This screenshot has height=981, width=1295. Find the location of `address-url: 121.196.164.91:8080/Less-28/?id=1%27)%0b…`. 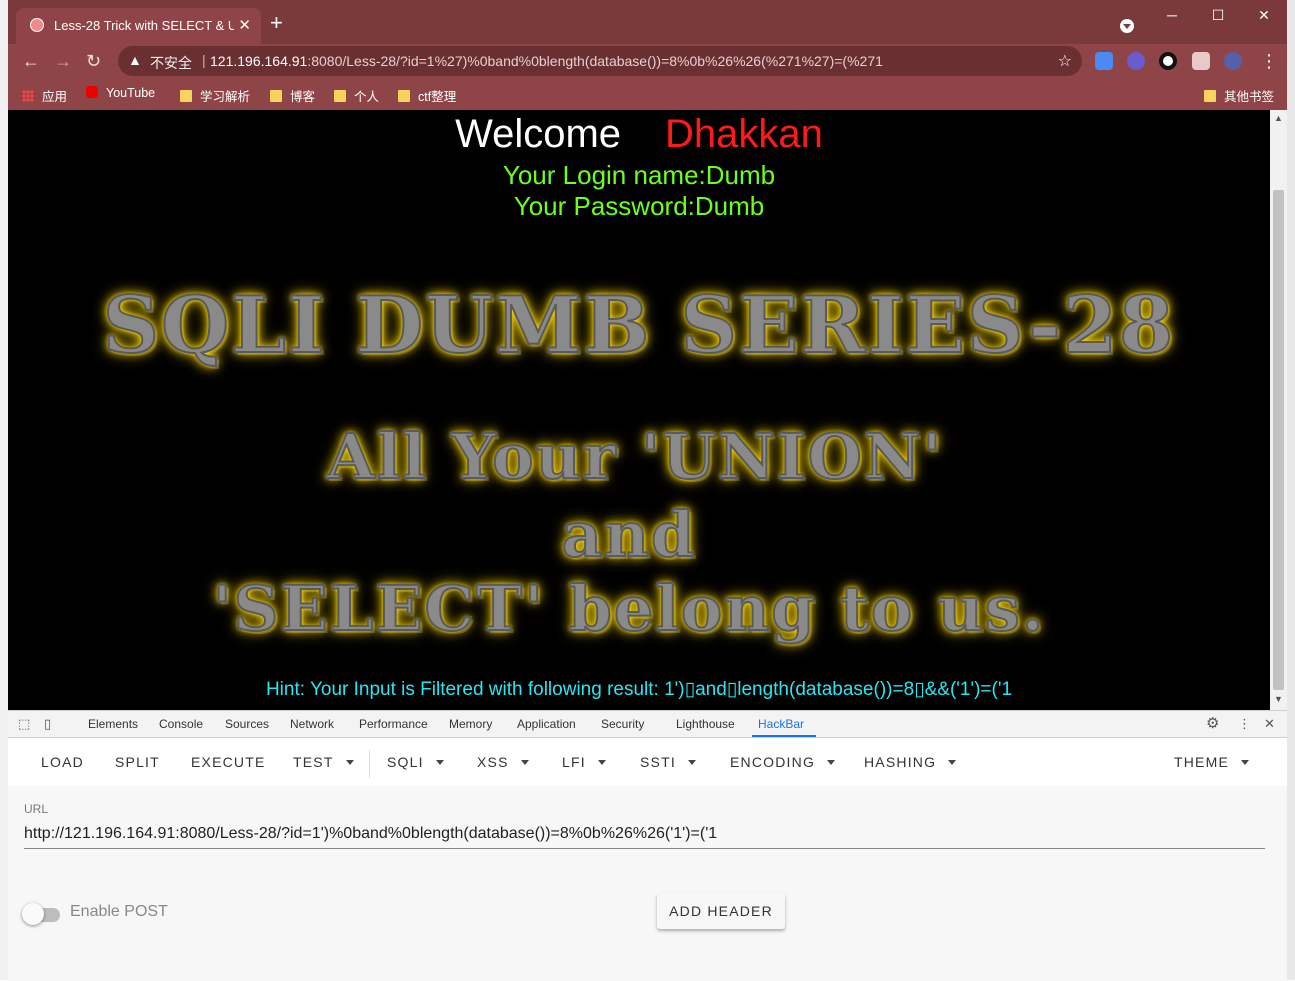

address-url: 121.196.164.91:8080/Less-28/?id=1%27)%0b… is located at coordinates (546, 61).